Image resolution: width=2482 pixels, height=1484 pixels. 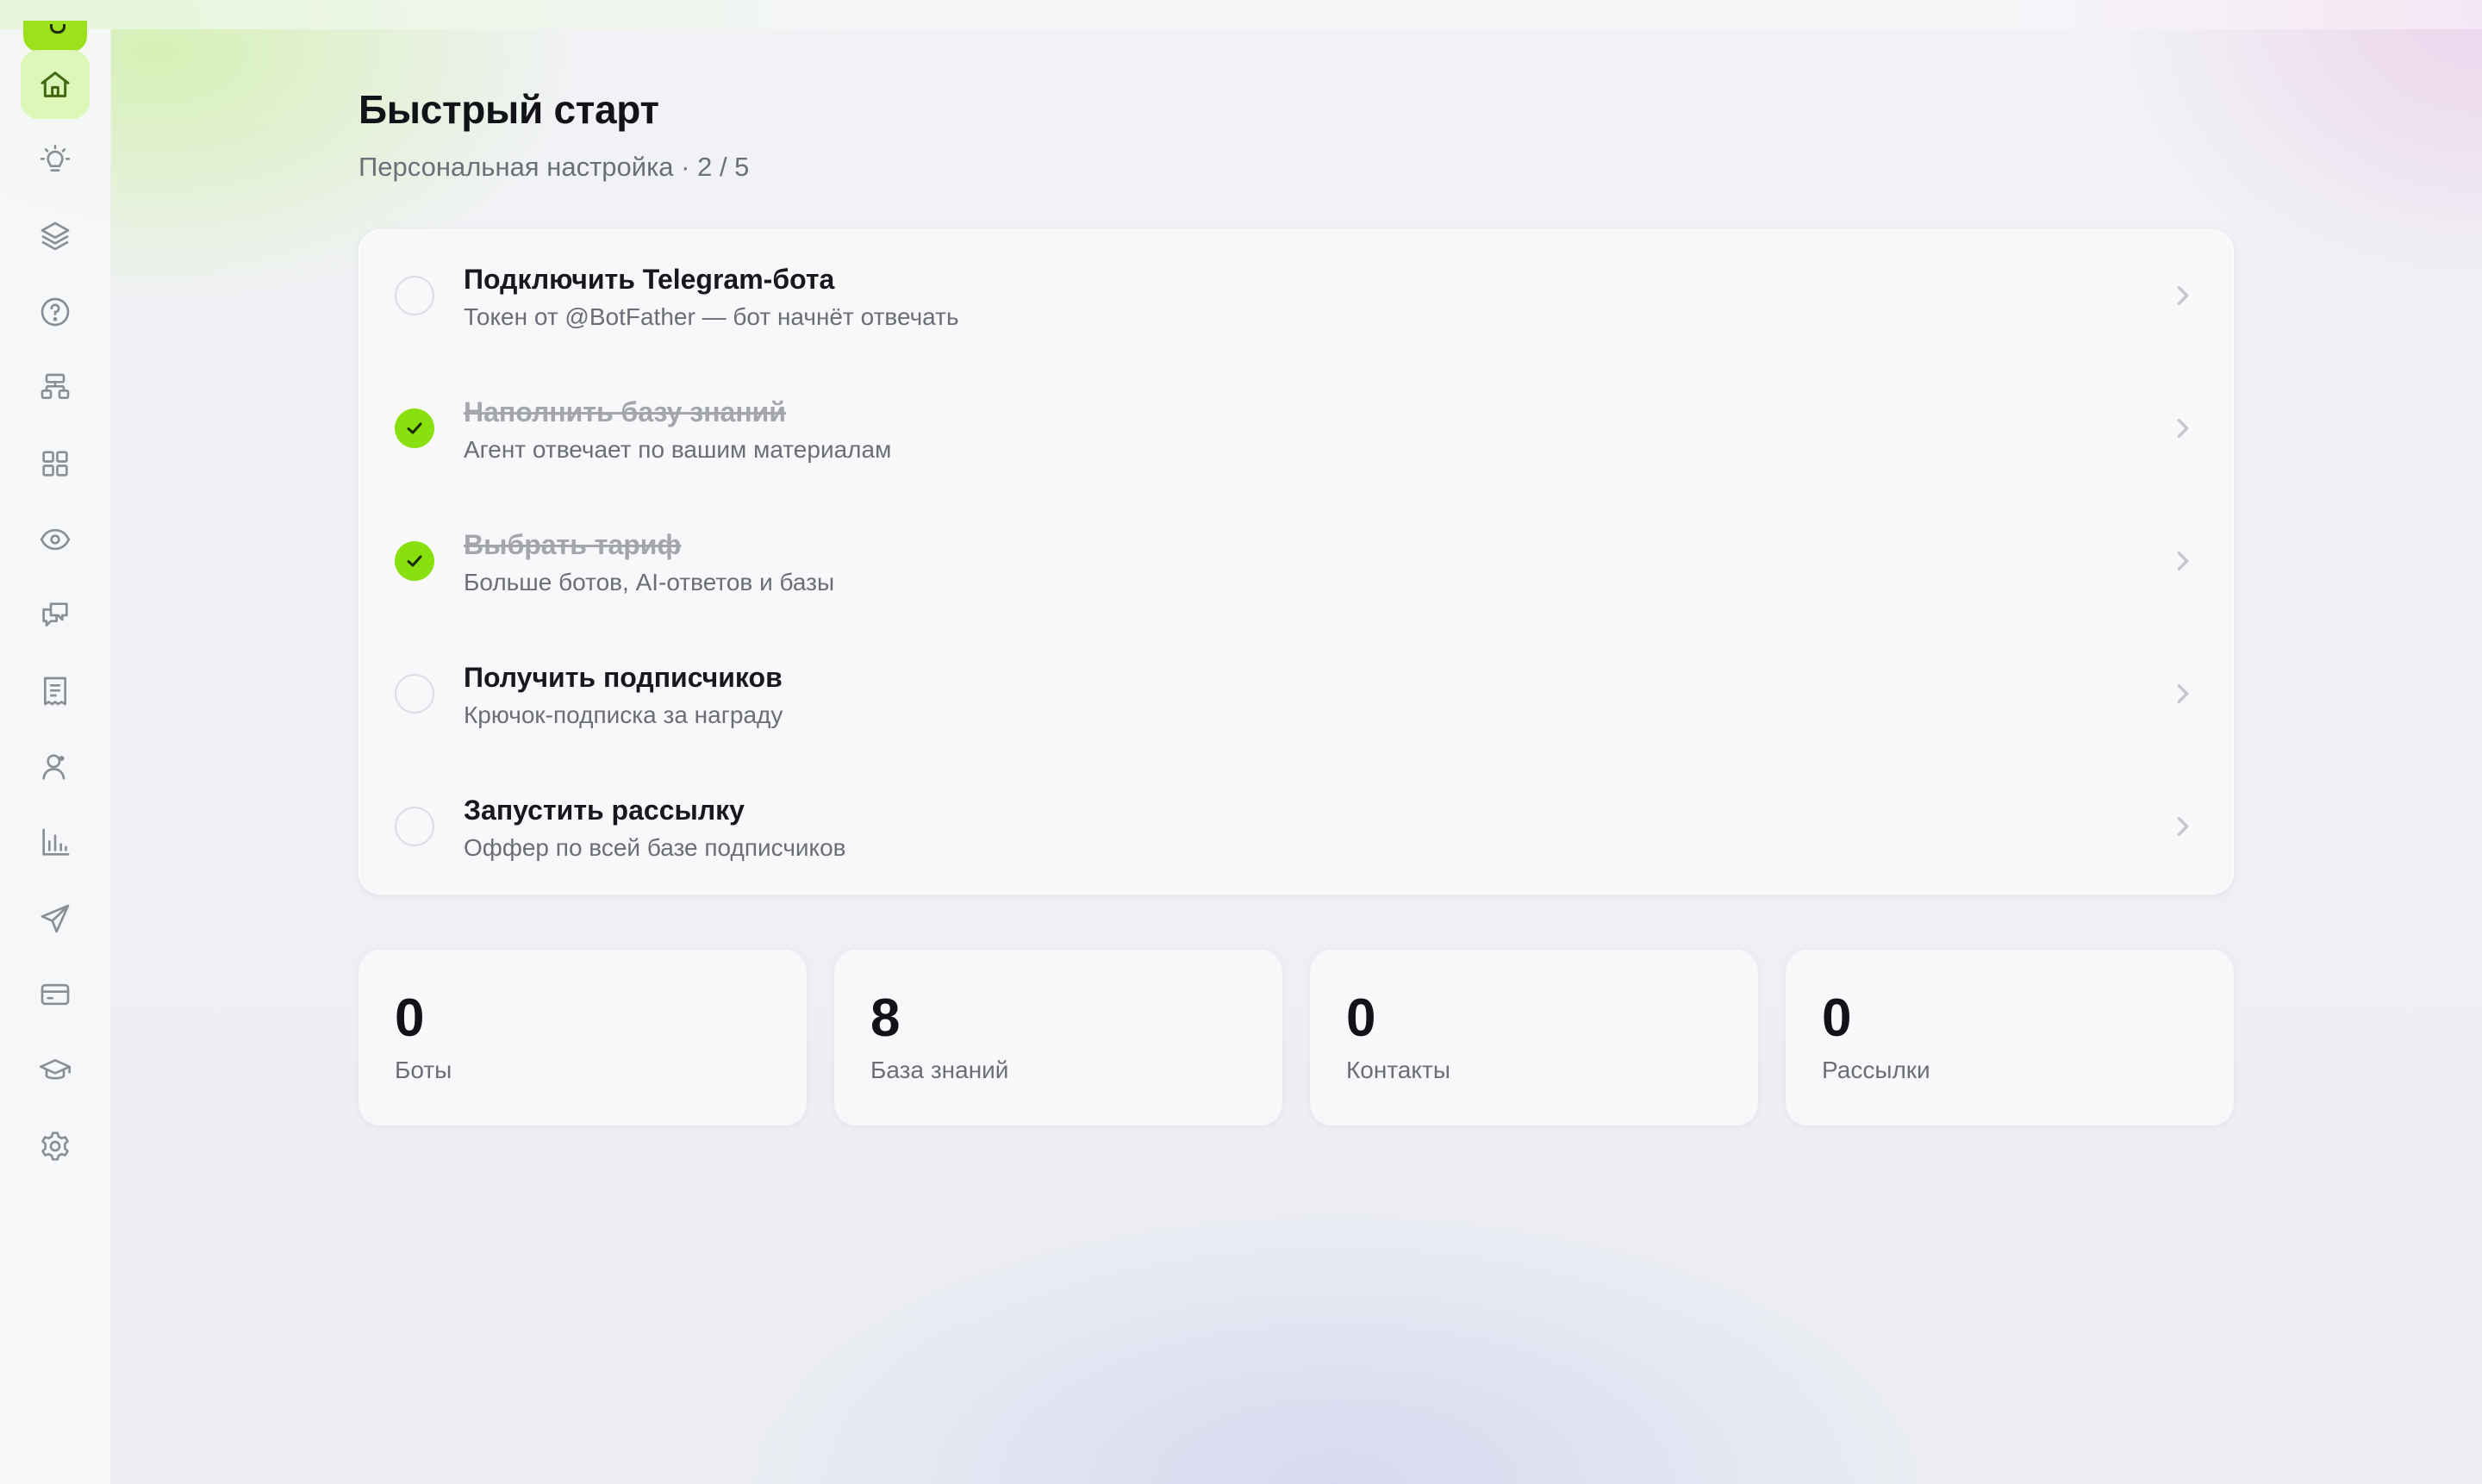 What do you see at coordinates (424, 1070) in the screenshot?
I see `stat-label: Боты` at bounding box center [424, 1070].